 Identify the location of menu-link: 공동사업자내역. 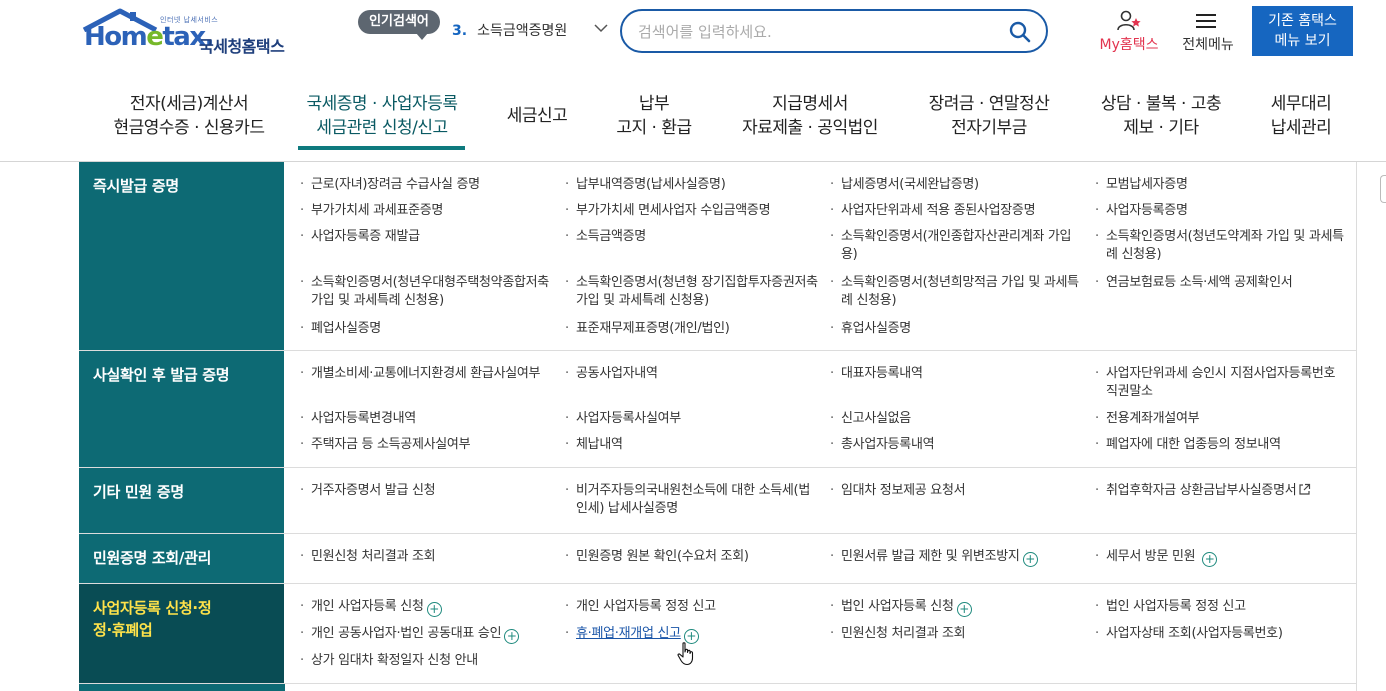
(690, 374).